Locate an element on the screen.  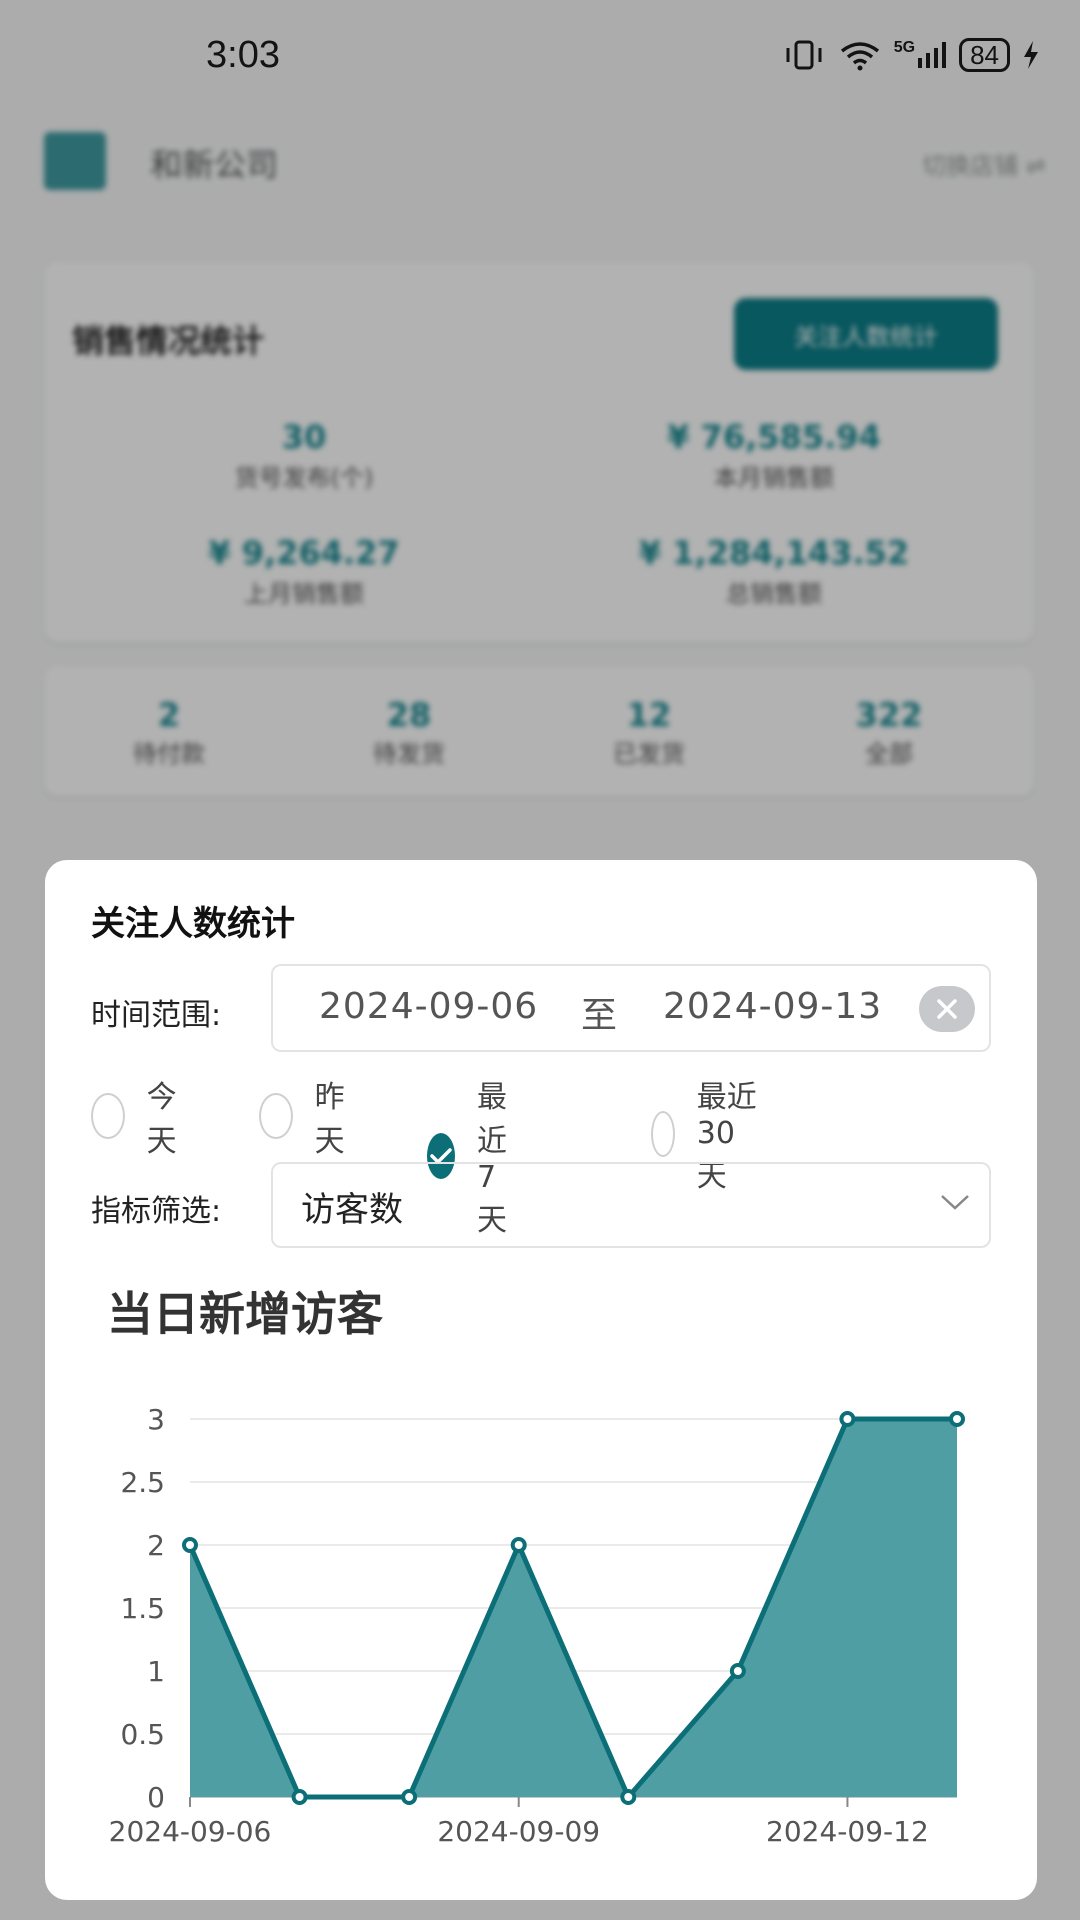
x-tick-label: 2024-09-06 is located at coordinates (190, 1831).